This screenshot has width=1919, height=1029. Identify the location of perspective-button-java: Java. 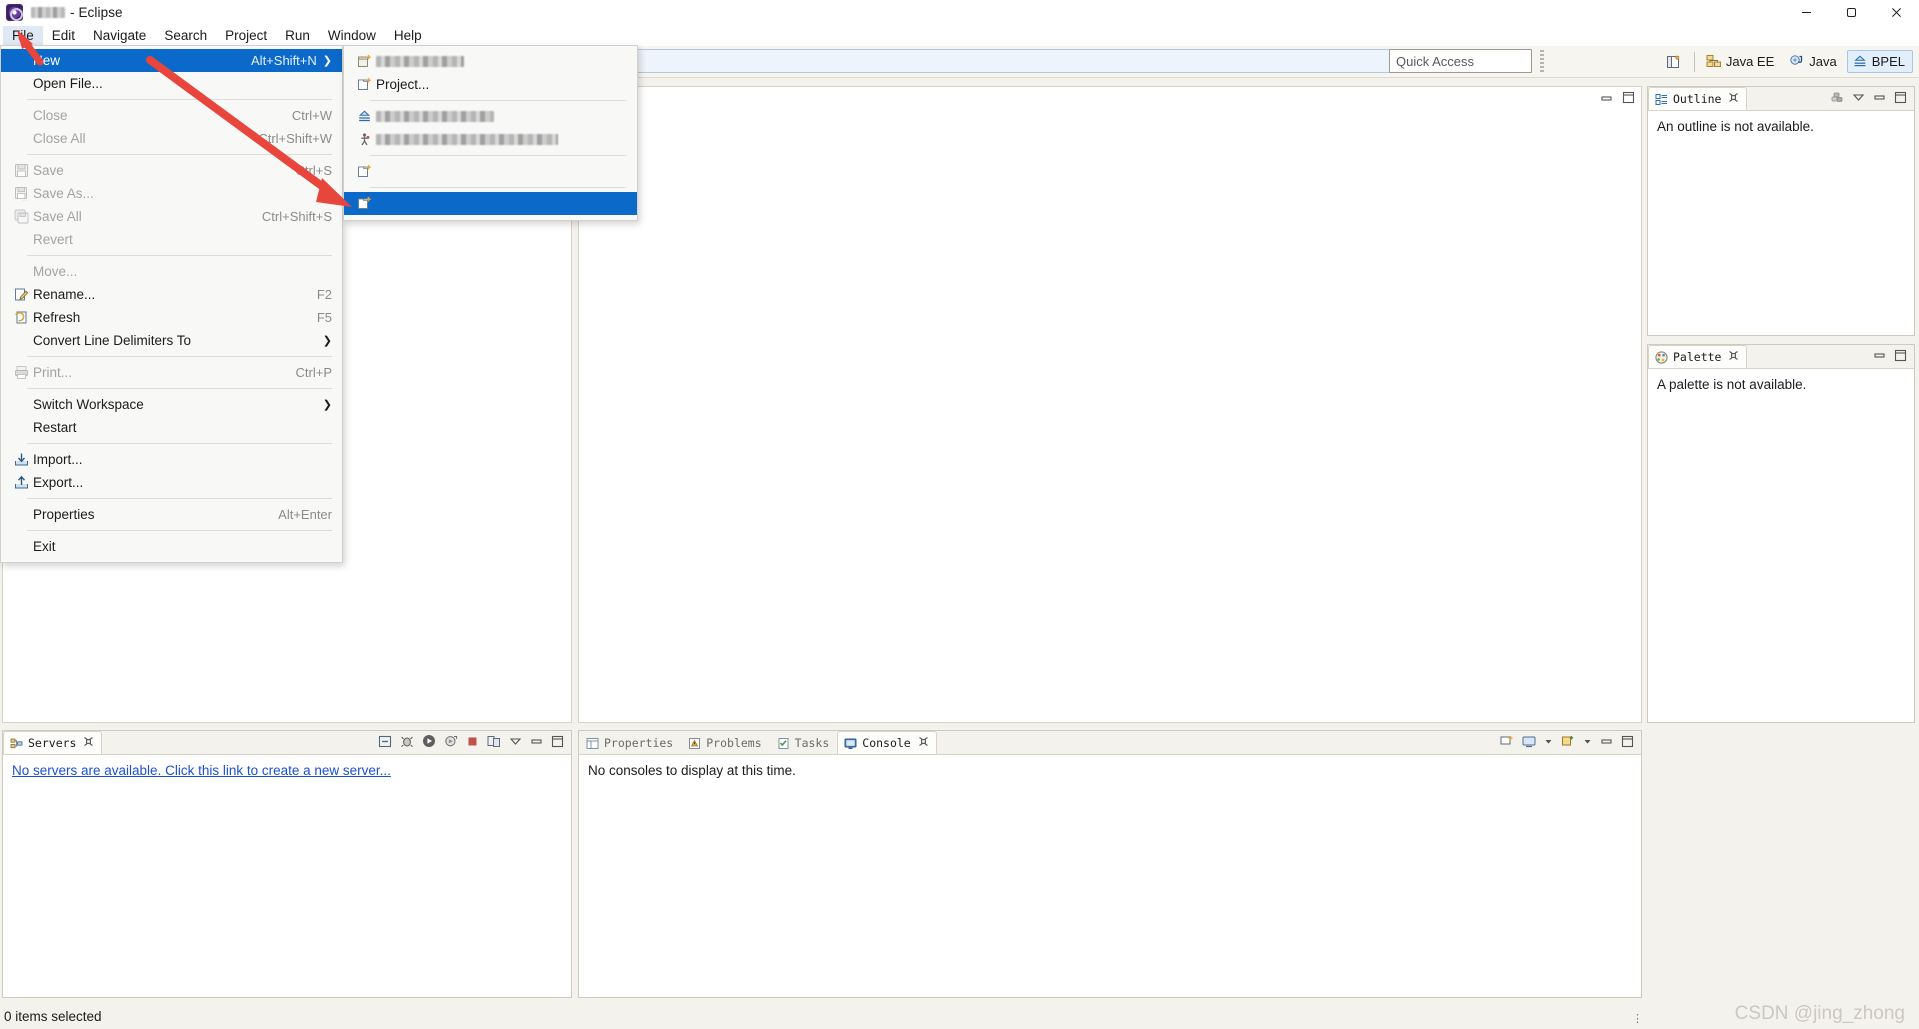
(1814, 61).